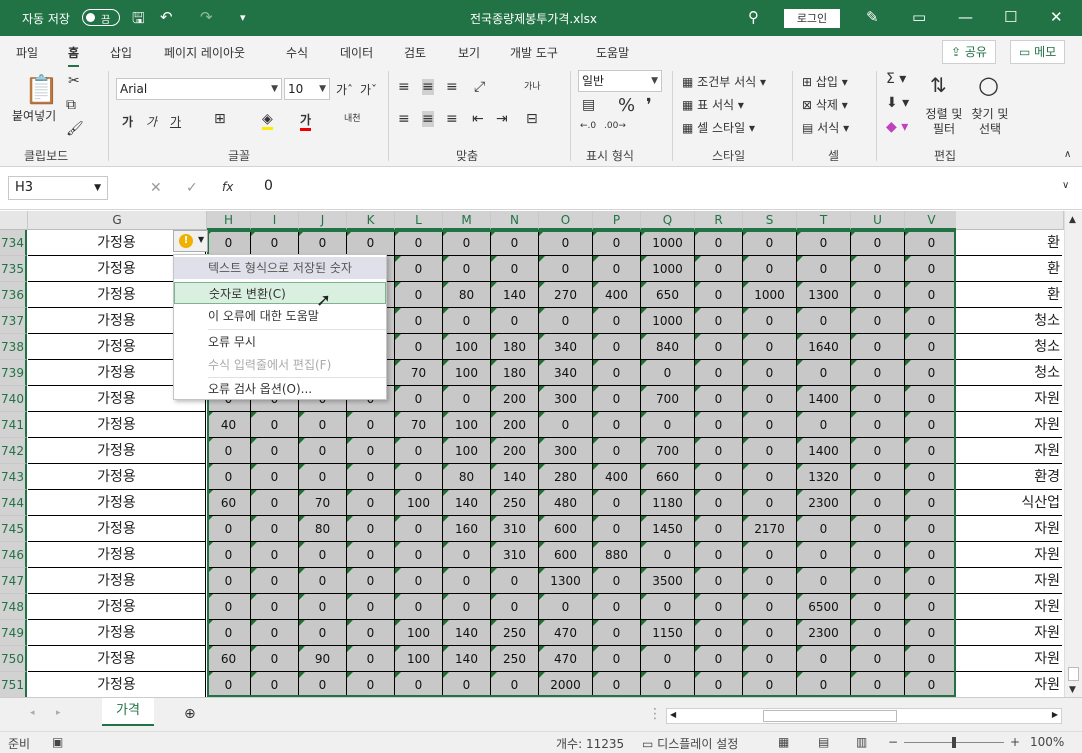 The height and width of the screenshot is (753, 1082). I want to click on sheet-tab: 가격, so click(128, 712).